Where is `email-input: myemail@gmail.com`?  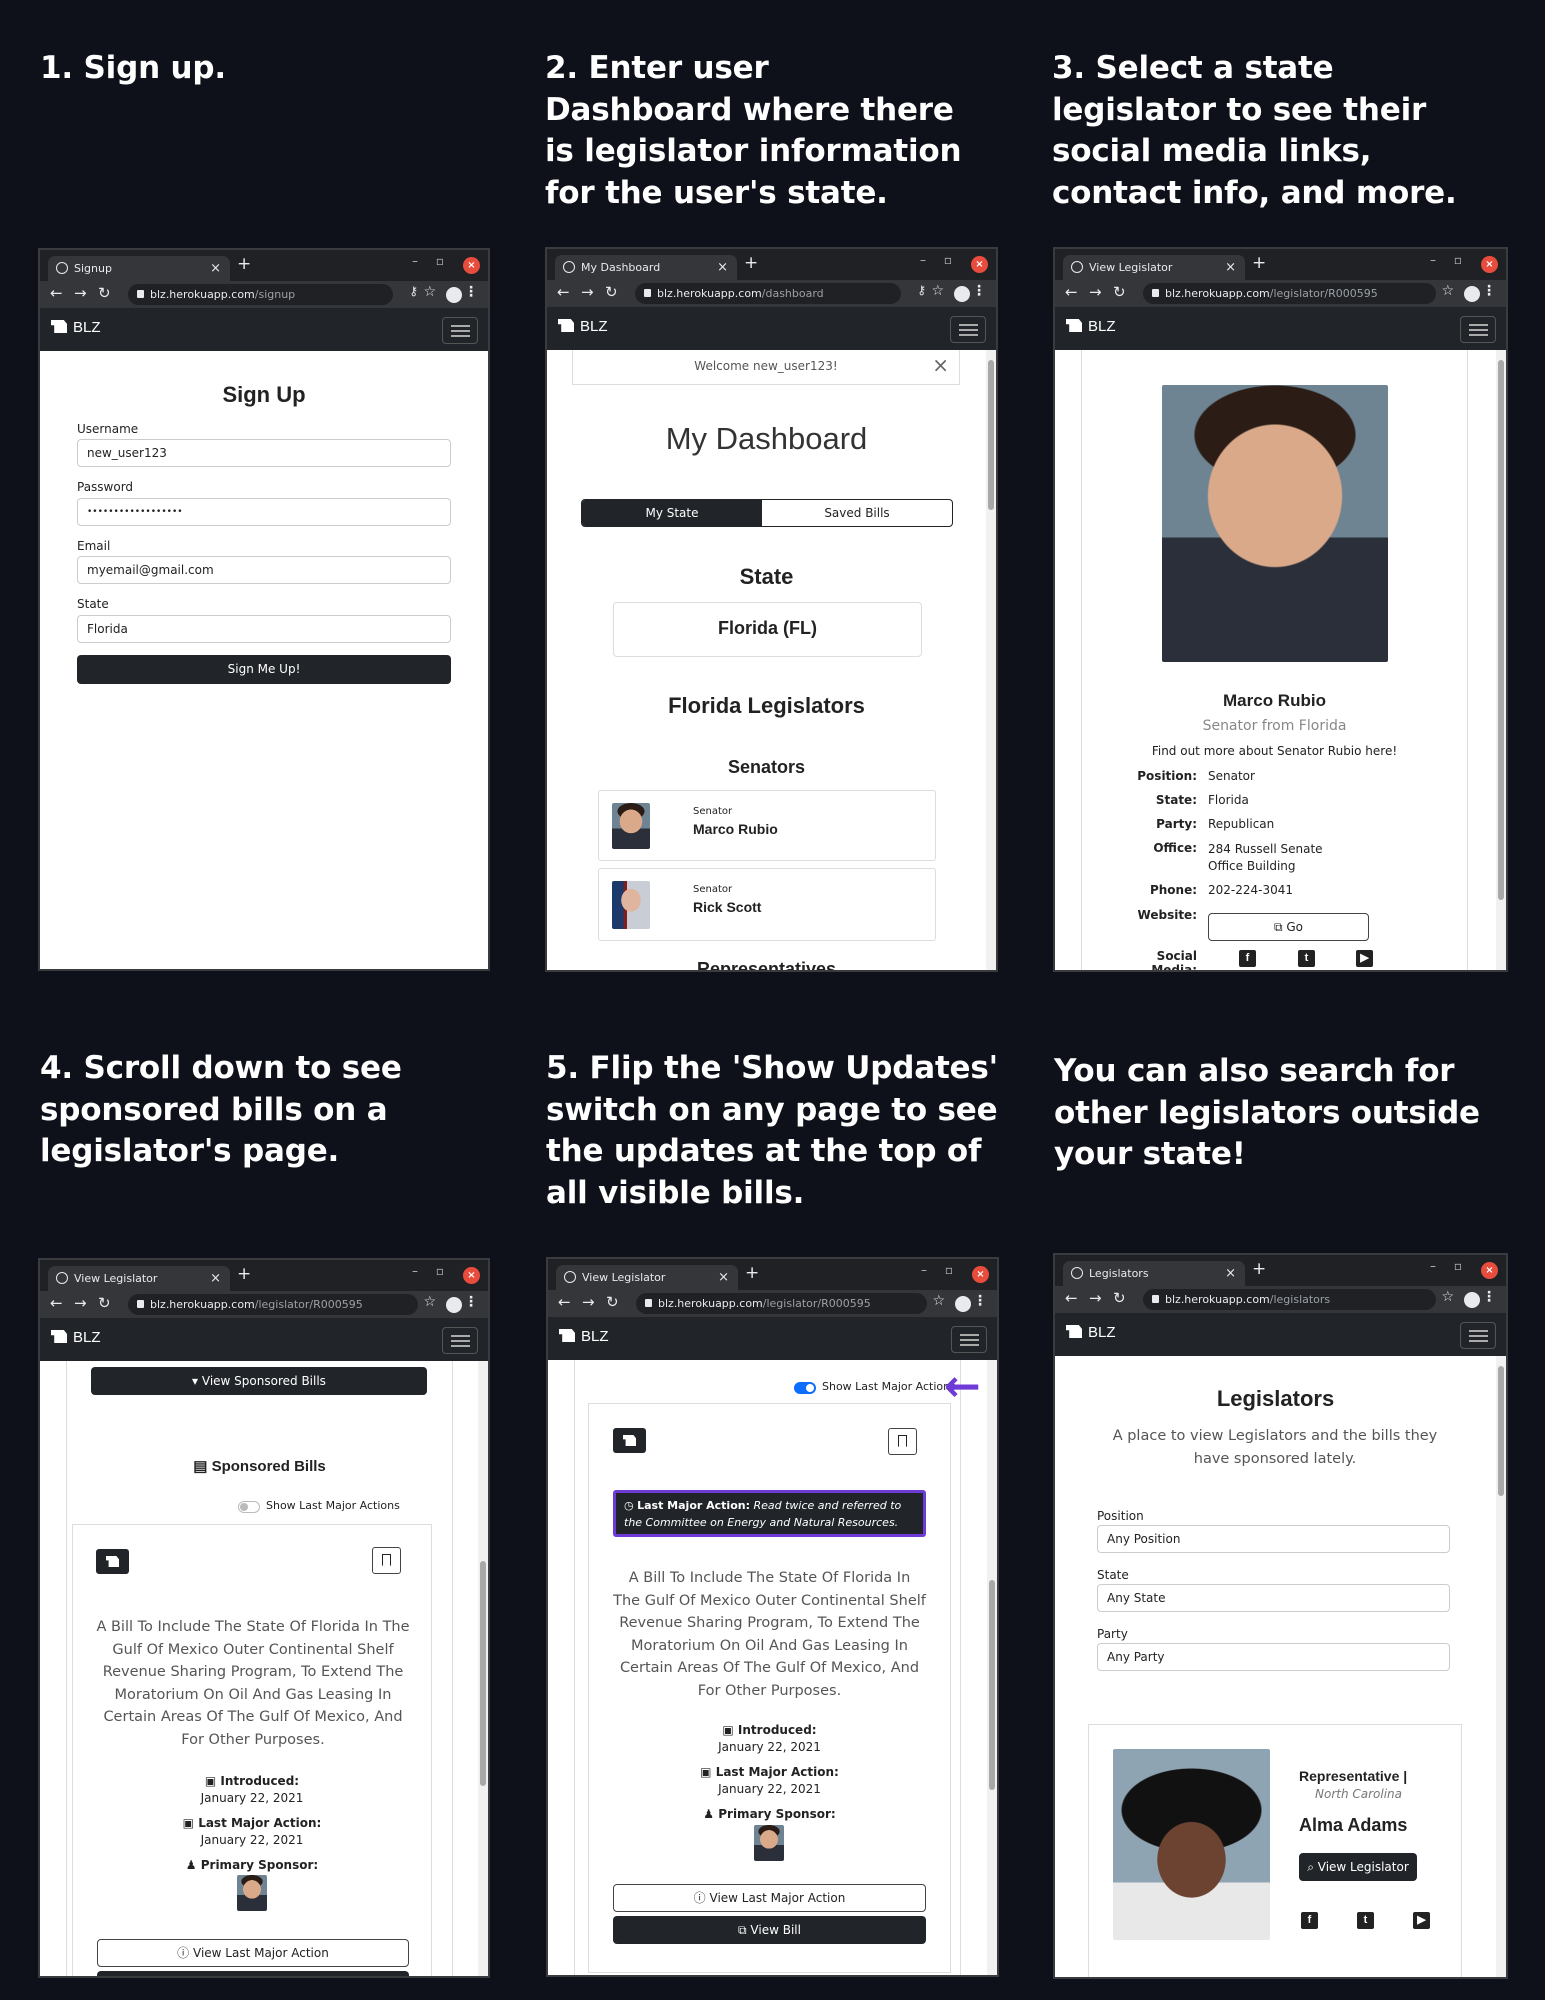 email-input: myemail@gmail.com is located at coordinates (264, 570).